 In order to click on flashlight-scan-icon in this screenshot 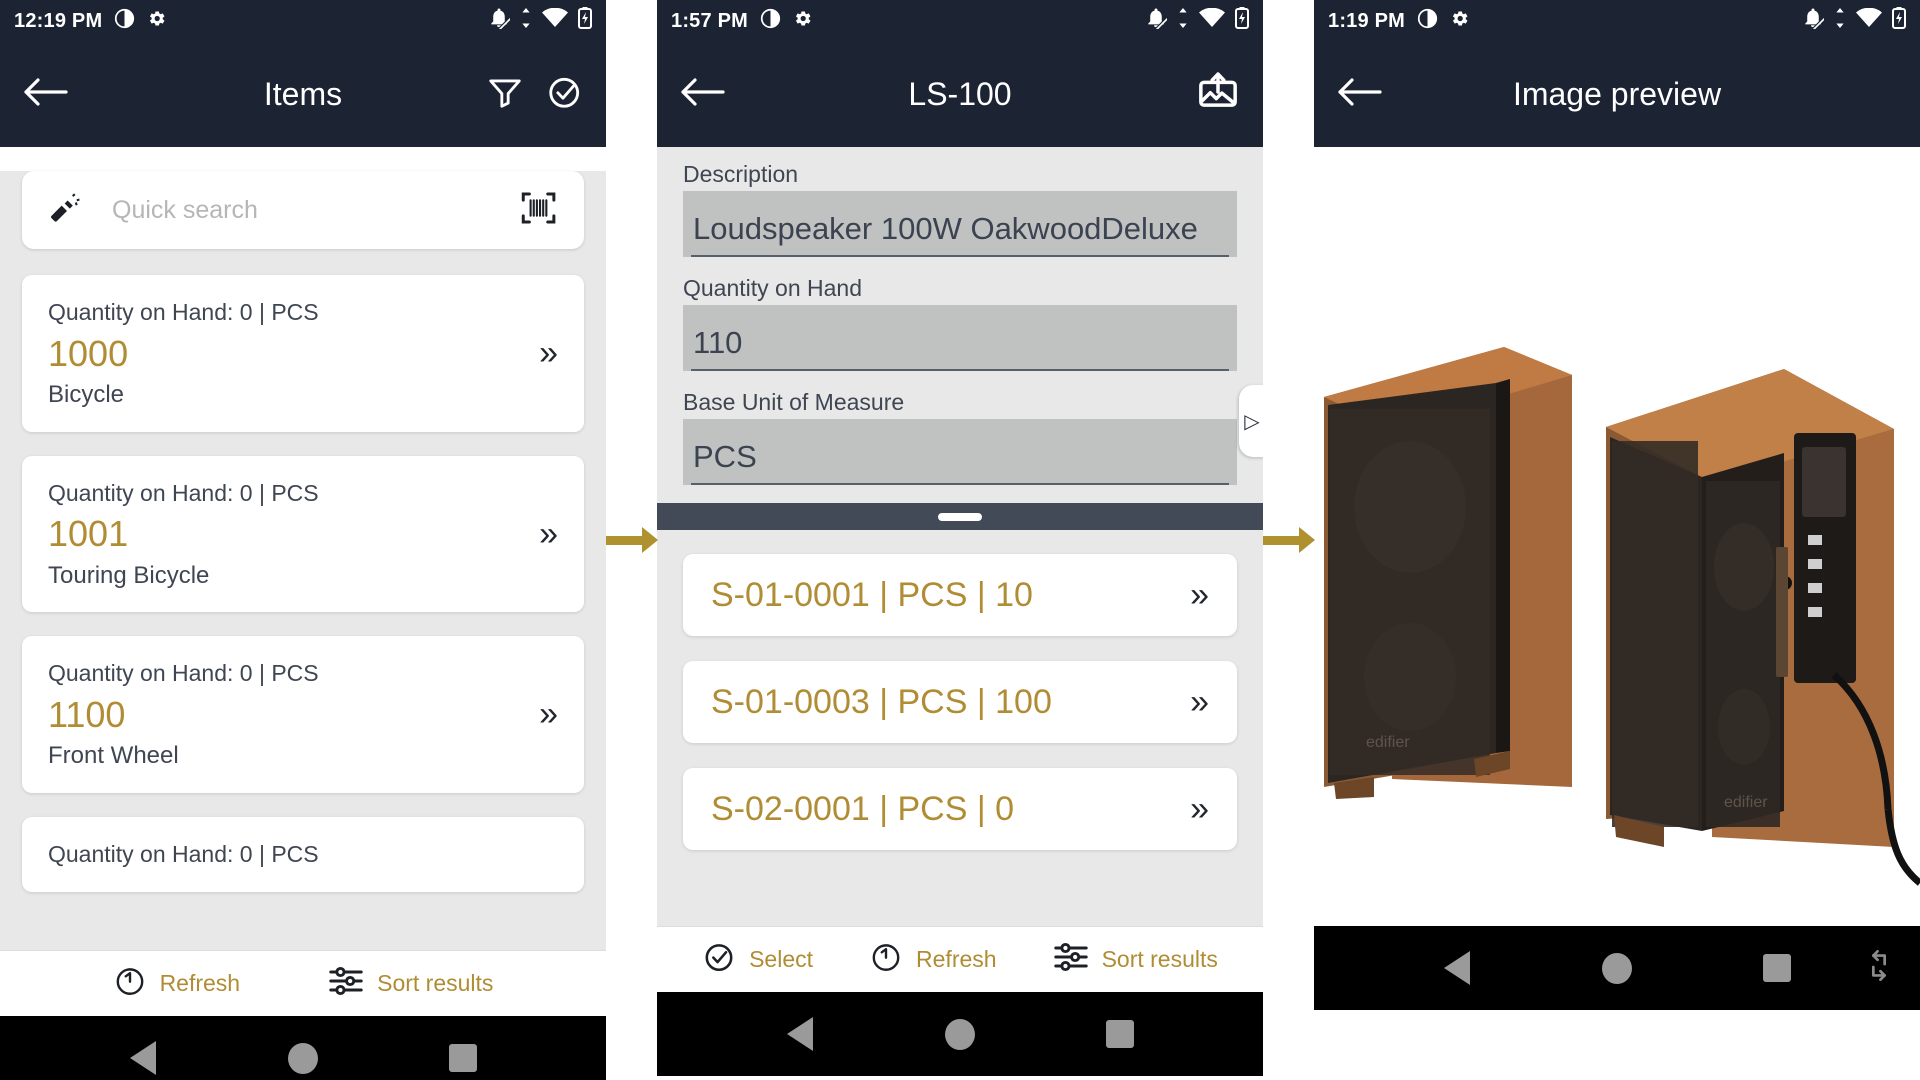, I will do `click(66, 210)`.